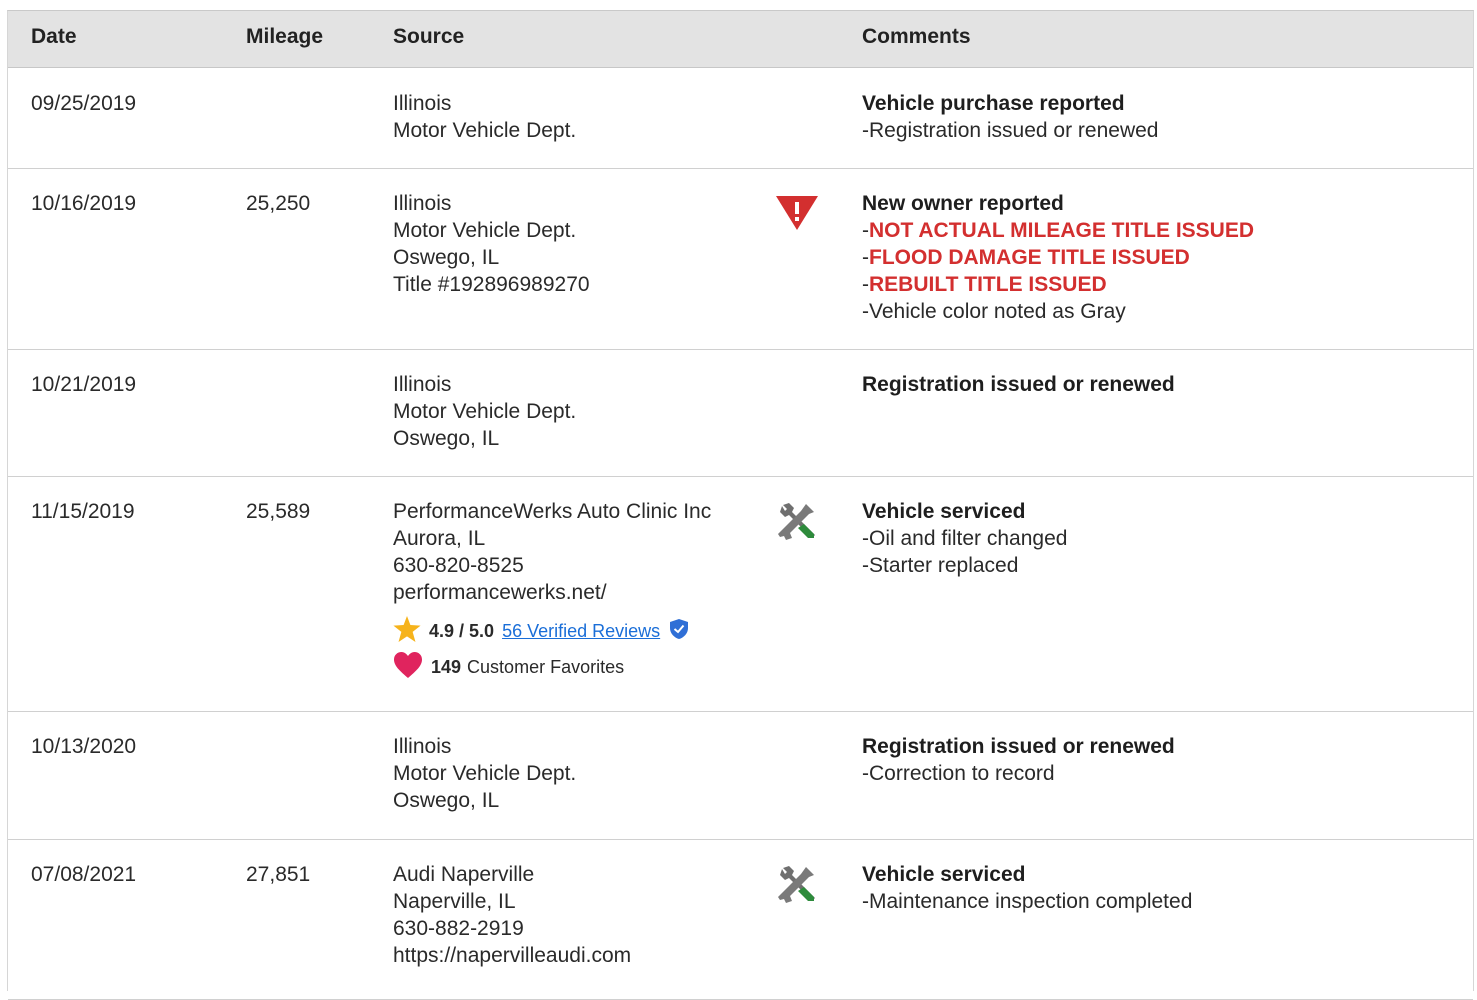  Describe the element at coordinates (285, 36) in the screenshot. I see `header-mileage: Mileage` at that location.